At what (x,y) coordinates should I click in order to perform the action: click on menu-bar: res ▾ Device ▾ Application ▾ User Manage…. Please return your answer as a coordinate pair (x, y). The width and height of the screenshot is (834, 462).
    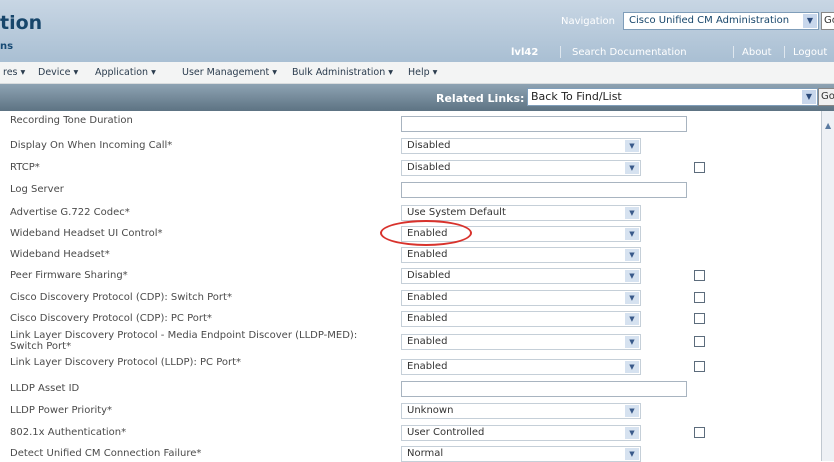
    Looking at the image, I should click on (417, 73).